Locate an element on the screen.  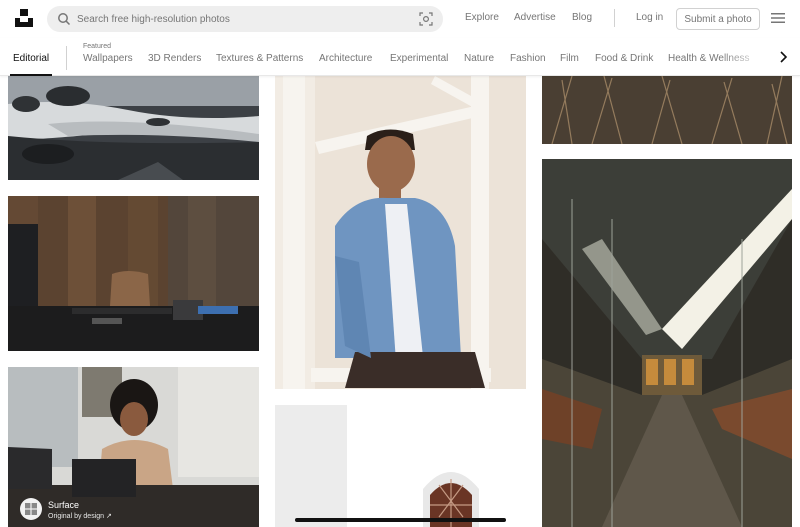
attribution-subtitle: Original by design ↗ is located at coordinates (80, 516).